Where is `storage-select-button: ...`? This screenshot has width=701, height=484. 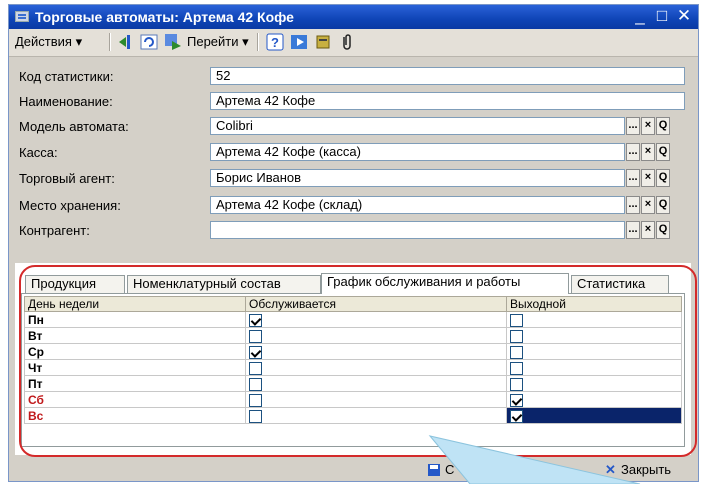
storage-select-button: ... is located at coordinates (633, 205).